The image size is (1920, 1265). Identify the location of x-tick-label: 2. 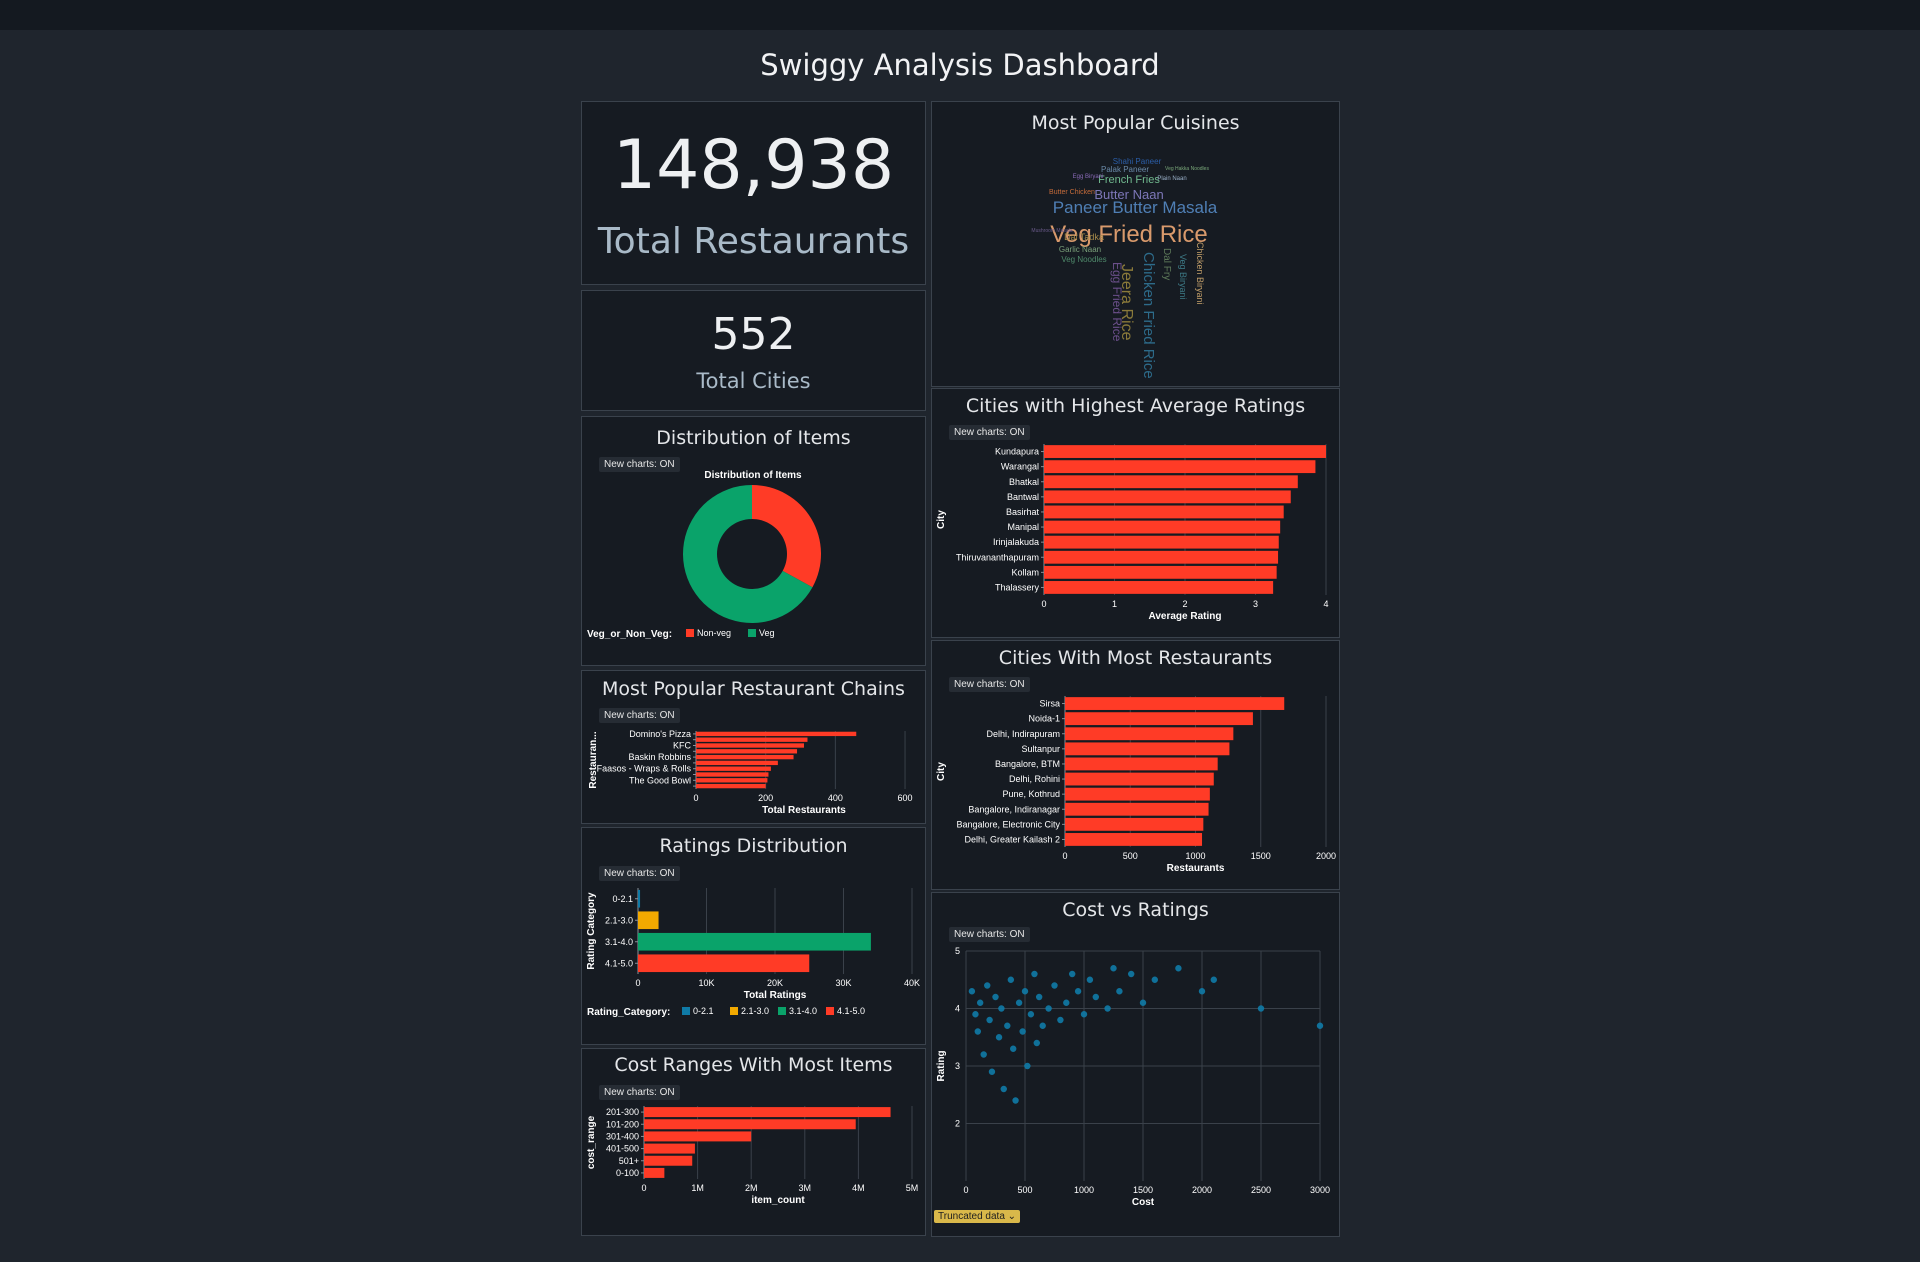
(1184, 604).